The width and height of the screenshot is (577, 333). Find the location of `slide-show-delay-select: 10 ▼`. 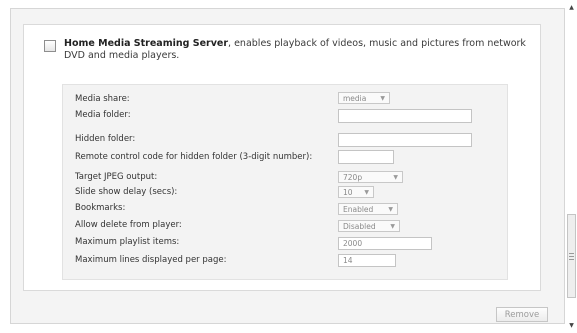

slide-show-delay-select: 10 ▼ is located at coordinates (356, 192).